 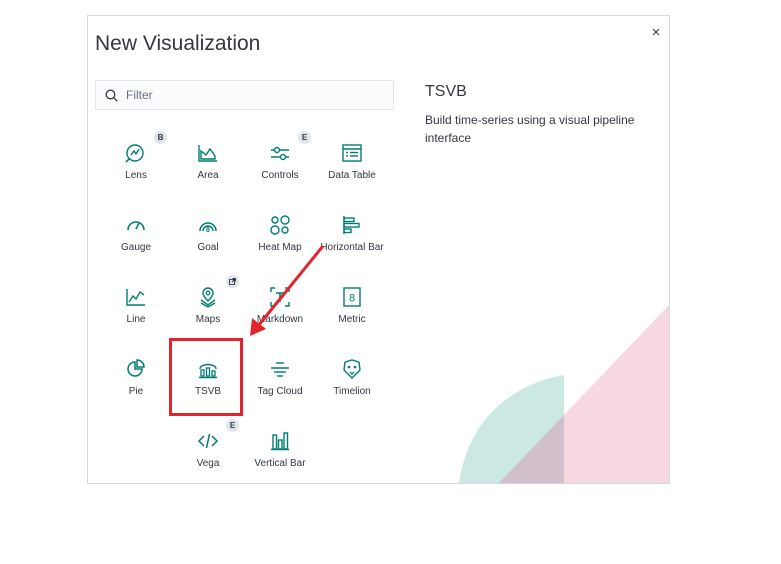 What do you see at coordinates (352, 153) in the screenshot?
I see `data-table-icon` at bounding box center [352, 153].